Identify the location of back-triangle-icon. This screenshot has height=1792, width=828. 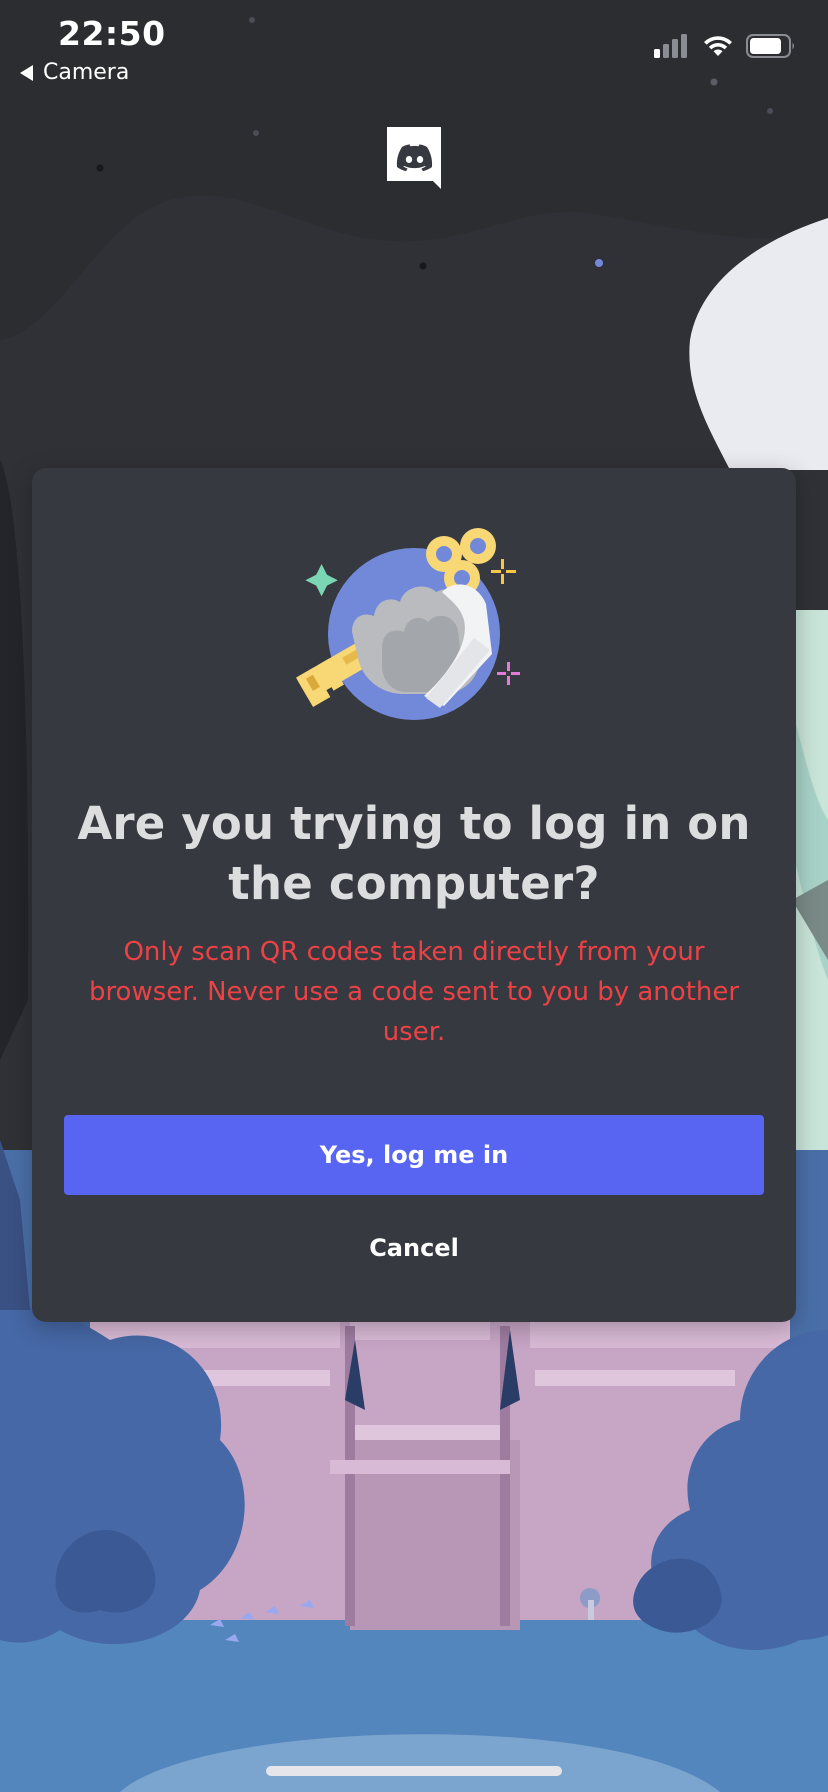
(26, 72).